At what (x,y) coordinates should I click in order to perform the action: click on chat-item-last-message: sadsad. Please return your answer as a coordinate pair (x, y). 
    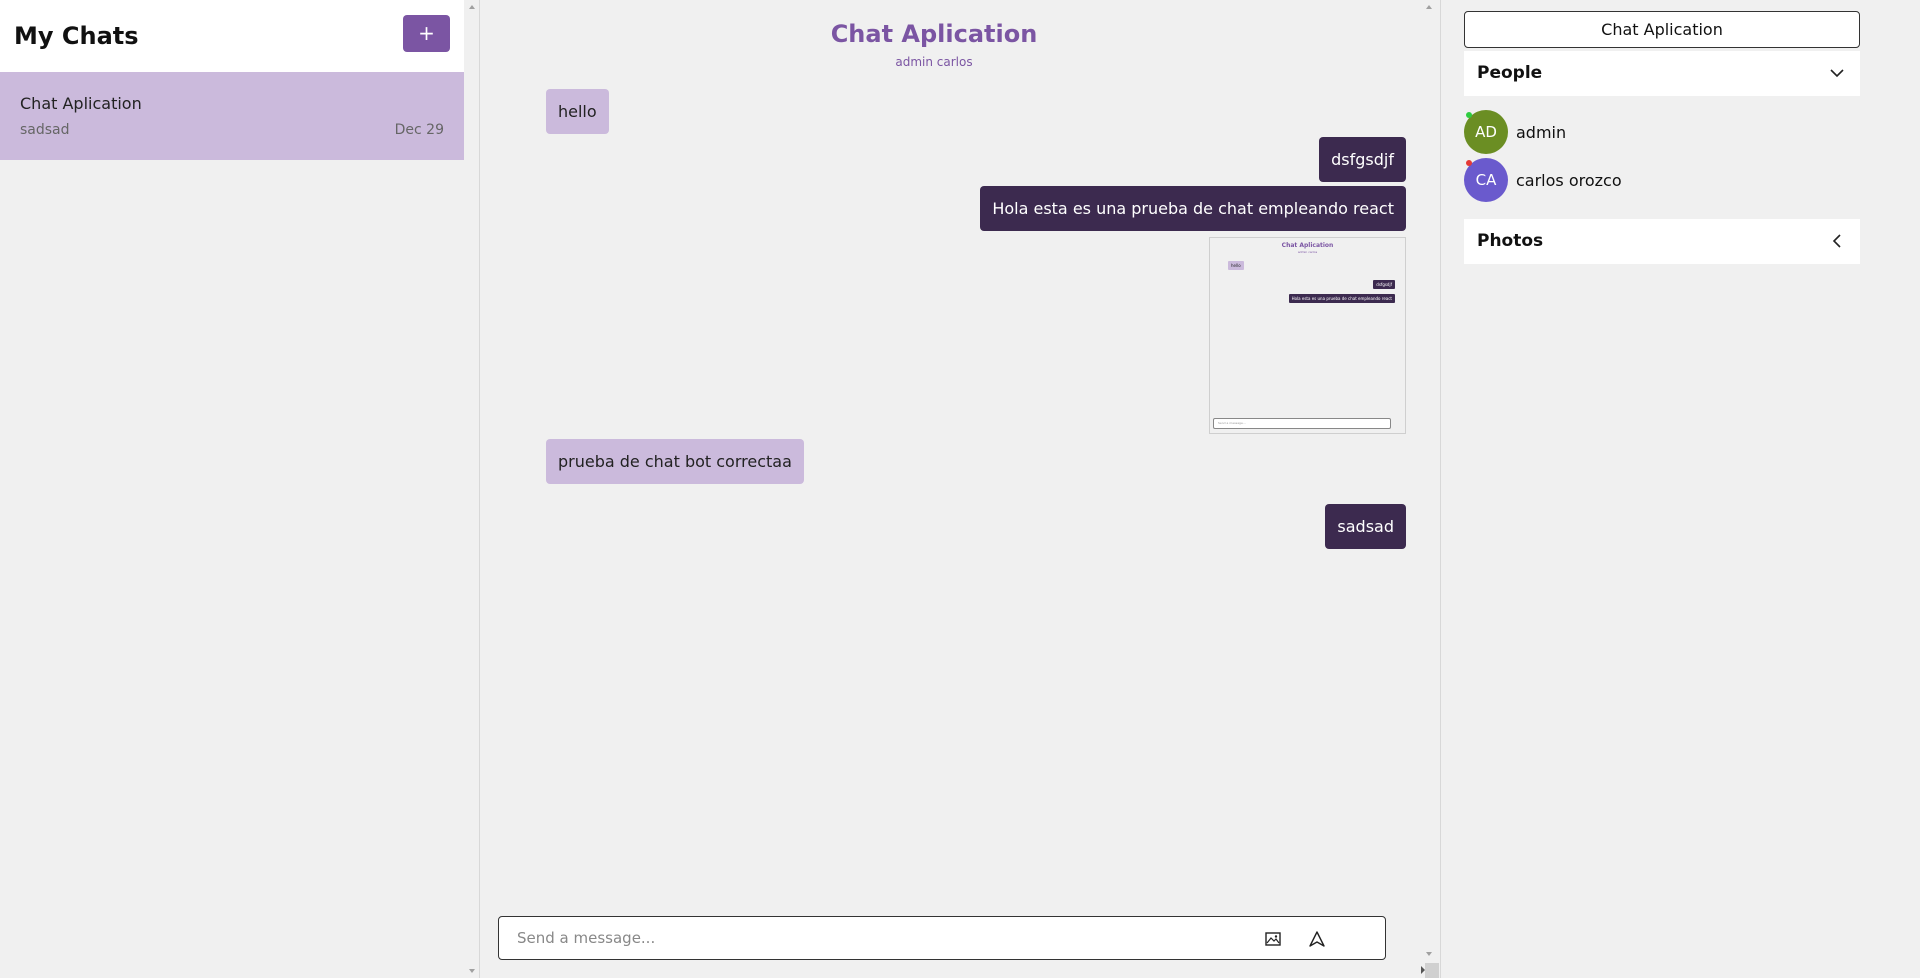
    Looking at the image, I should click on (45, 130).